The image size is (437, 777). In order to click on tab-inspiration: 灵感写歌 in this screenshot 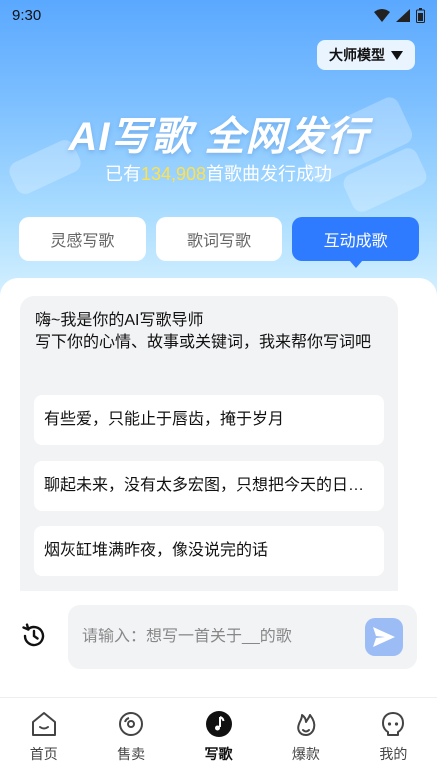, I will do `click(82, 239)`.